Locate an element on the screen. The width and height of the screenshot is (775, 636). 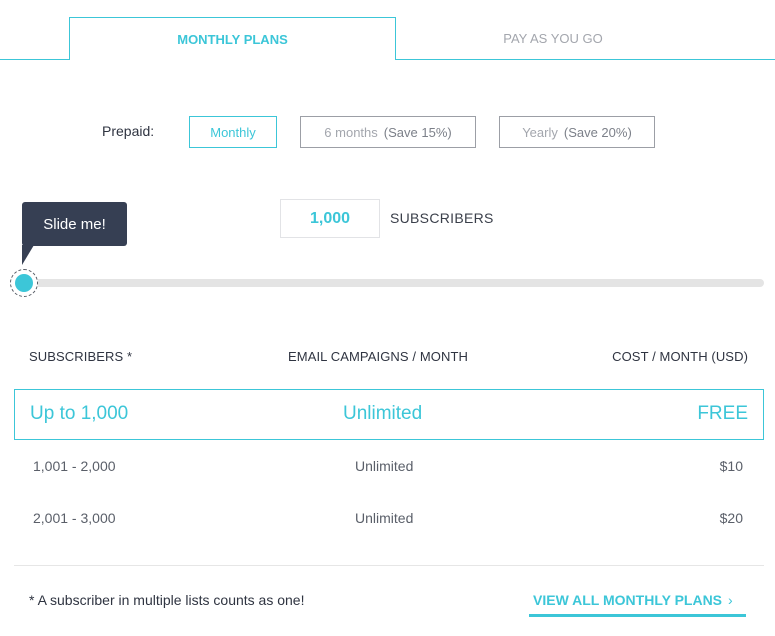
period-yearly-button: Yearly (Save 20%) is located at coordinates (577, 132).